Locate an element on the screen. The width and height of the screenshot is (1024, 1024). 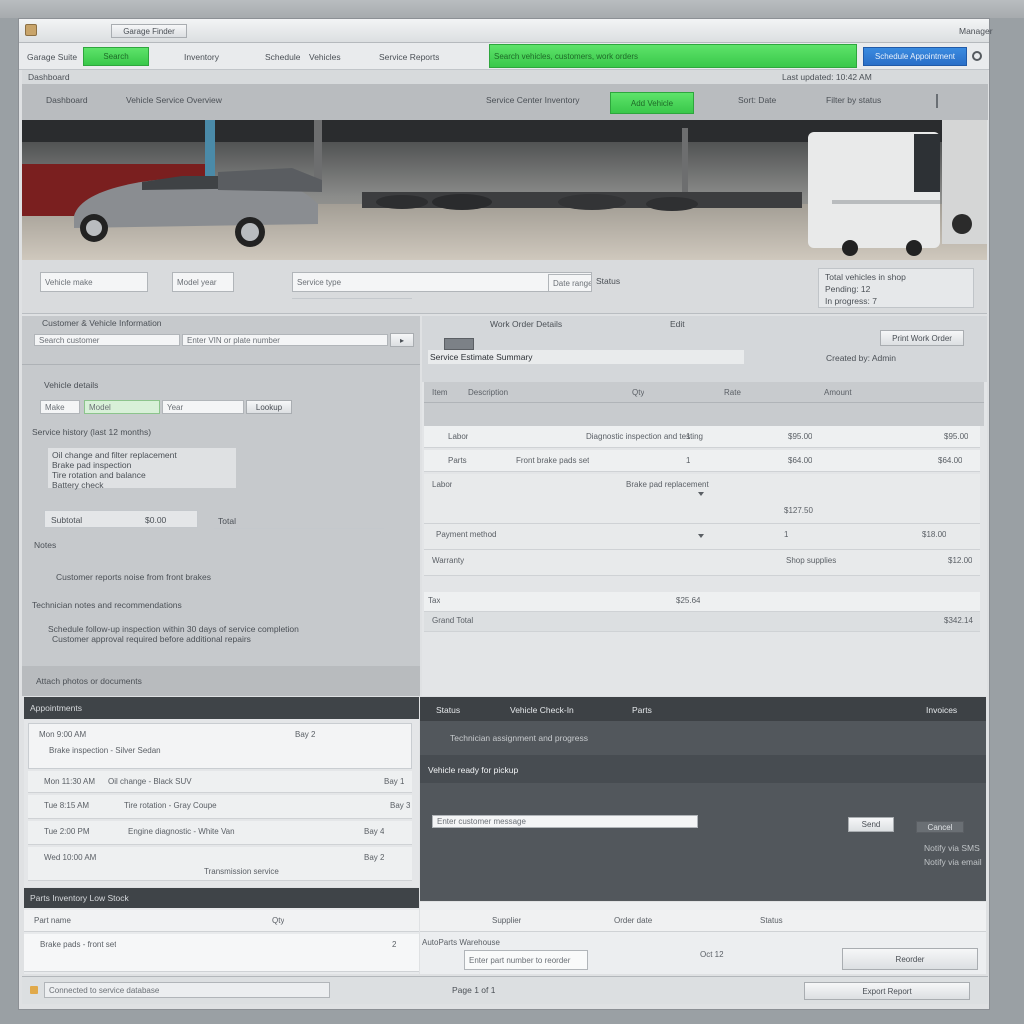
table-row: Payment method 1 $18.00 is located at coordinates (702, 537).